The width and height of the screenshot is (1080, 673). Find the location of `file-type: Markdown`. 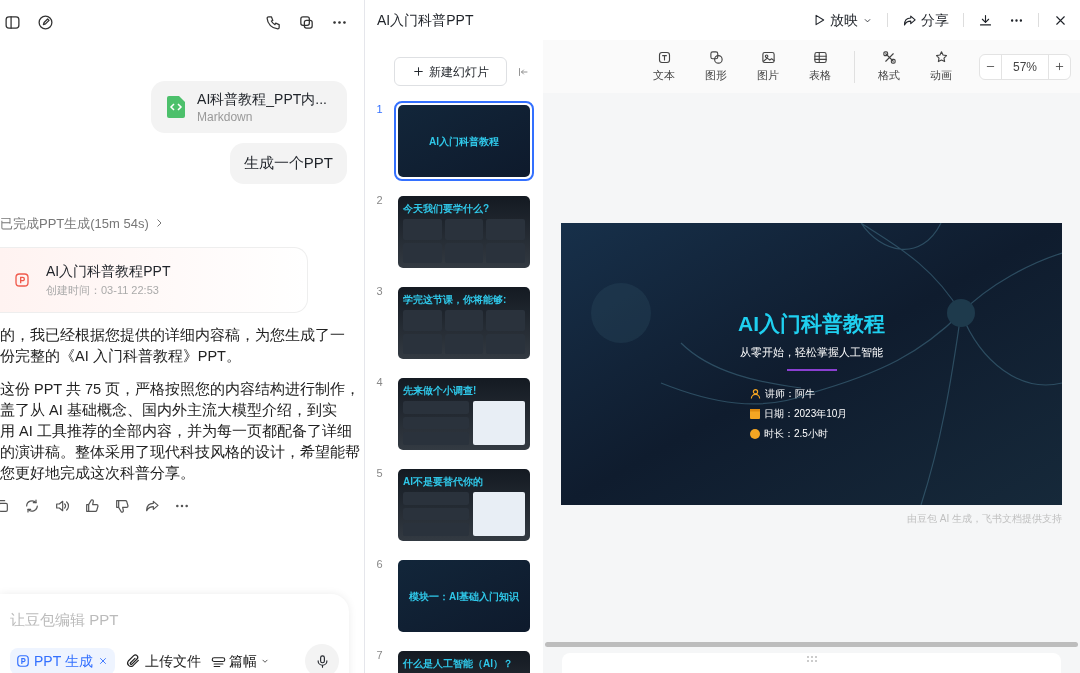

file-type: Markdown is located at coordinates (225, 117).